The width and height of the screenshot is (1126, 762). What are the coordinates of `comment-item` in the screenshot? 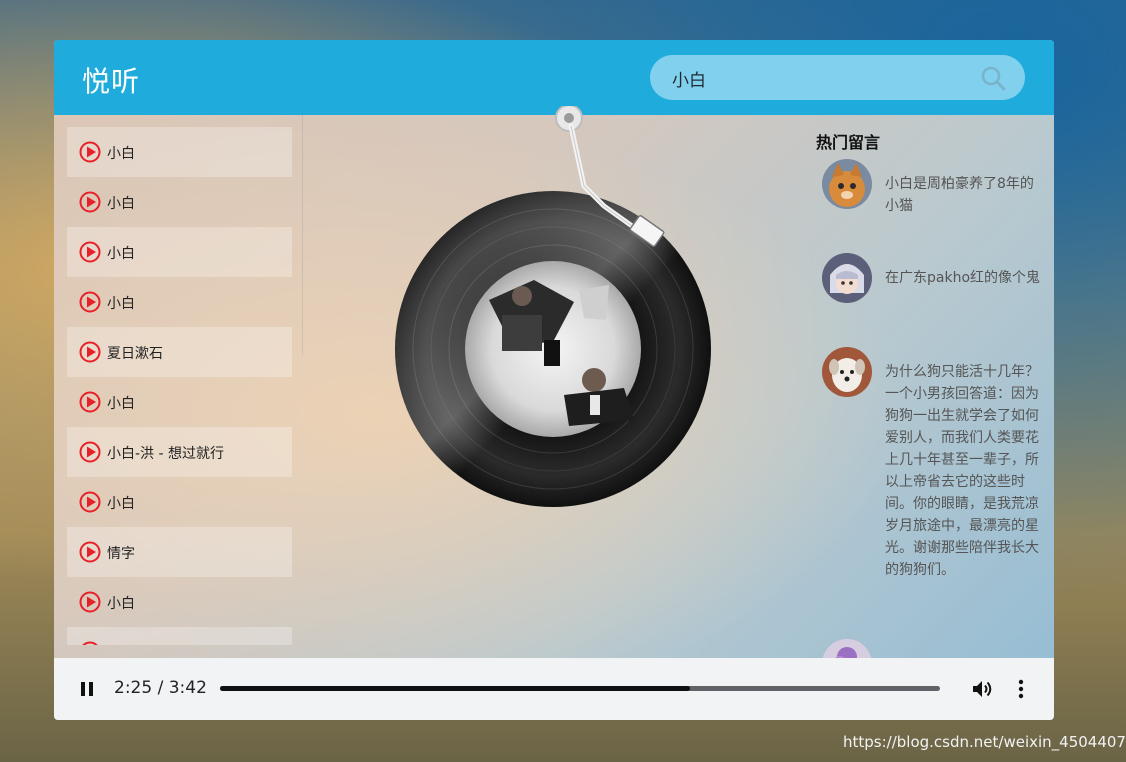 It's located at (938, 648).